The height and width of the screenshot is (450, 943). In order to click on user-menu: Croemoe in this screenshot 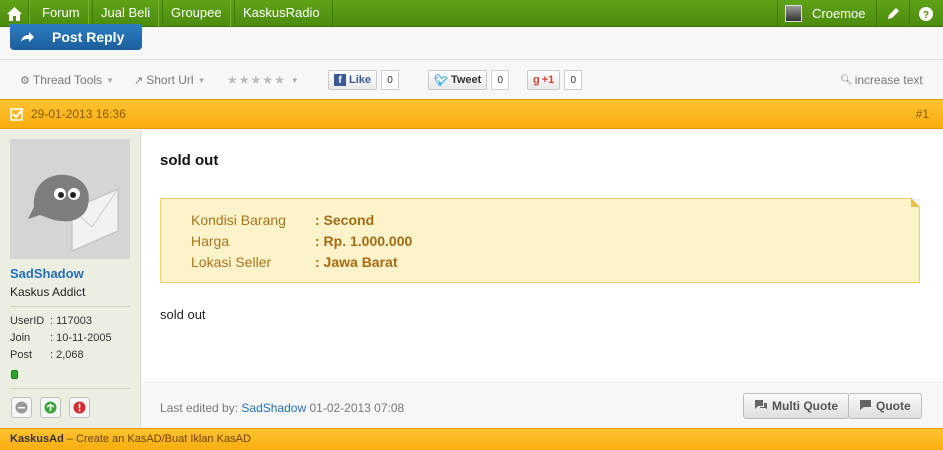, I will do `click(827, 13)`.